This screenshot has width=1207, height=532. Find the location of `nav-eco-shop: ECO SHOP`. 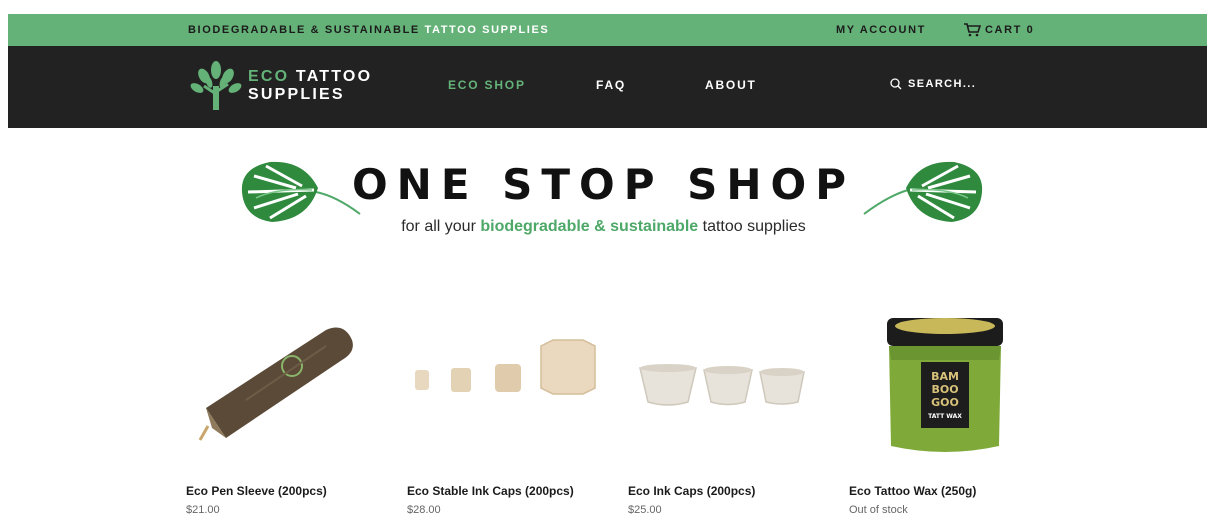

nav-eco-shop: ECO SHOP is located at coordinates (487, 85).